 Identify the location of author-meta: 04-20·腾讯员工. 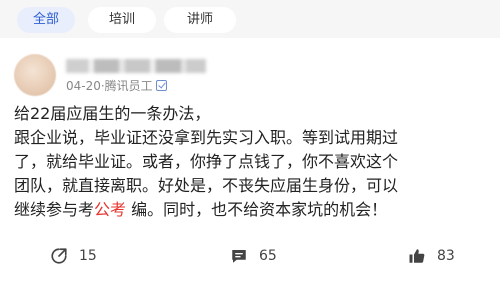
(116, 85).